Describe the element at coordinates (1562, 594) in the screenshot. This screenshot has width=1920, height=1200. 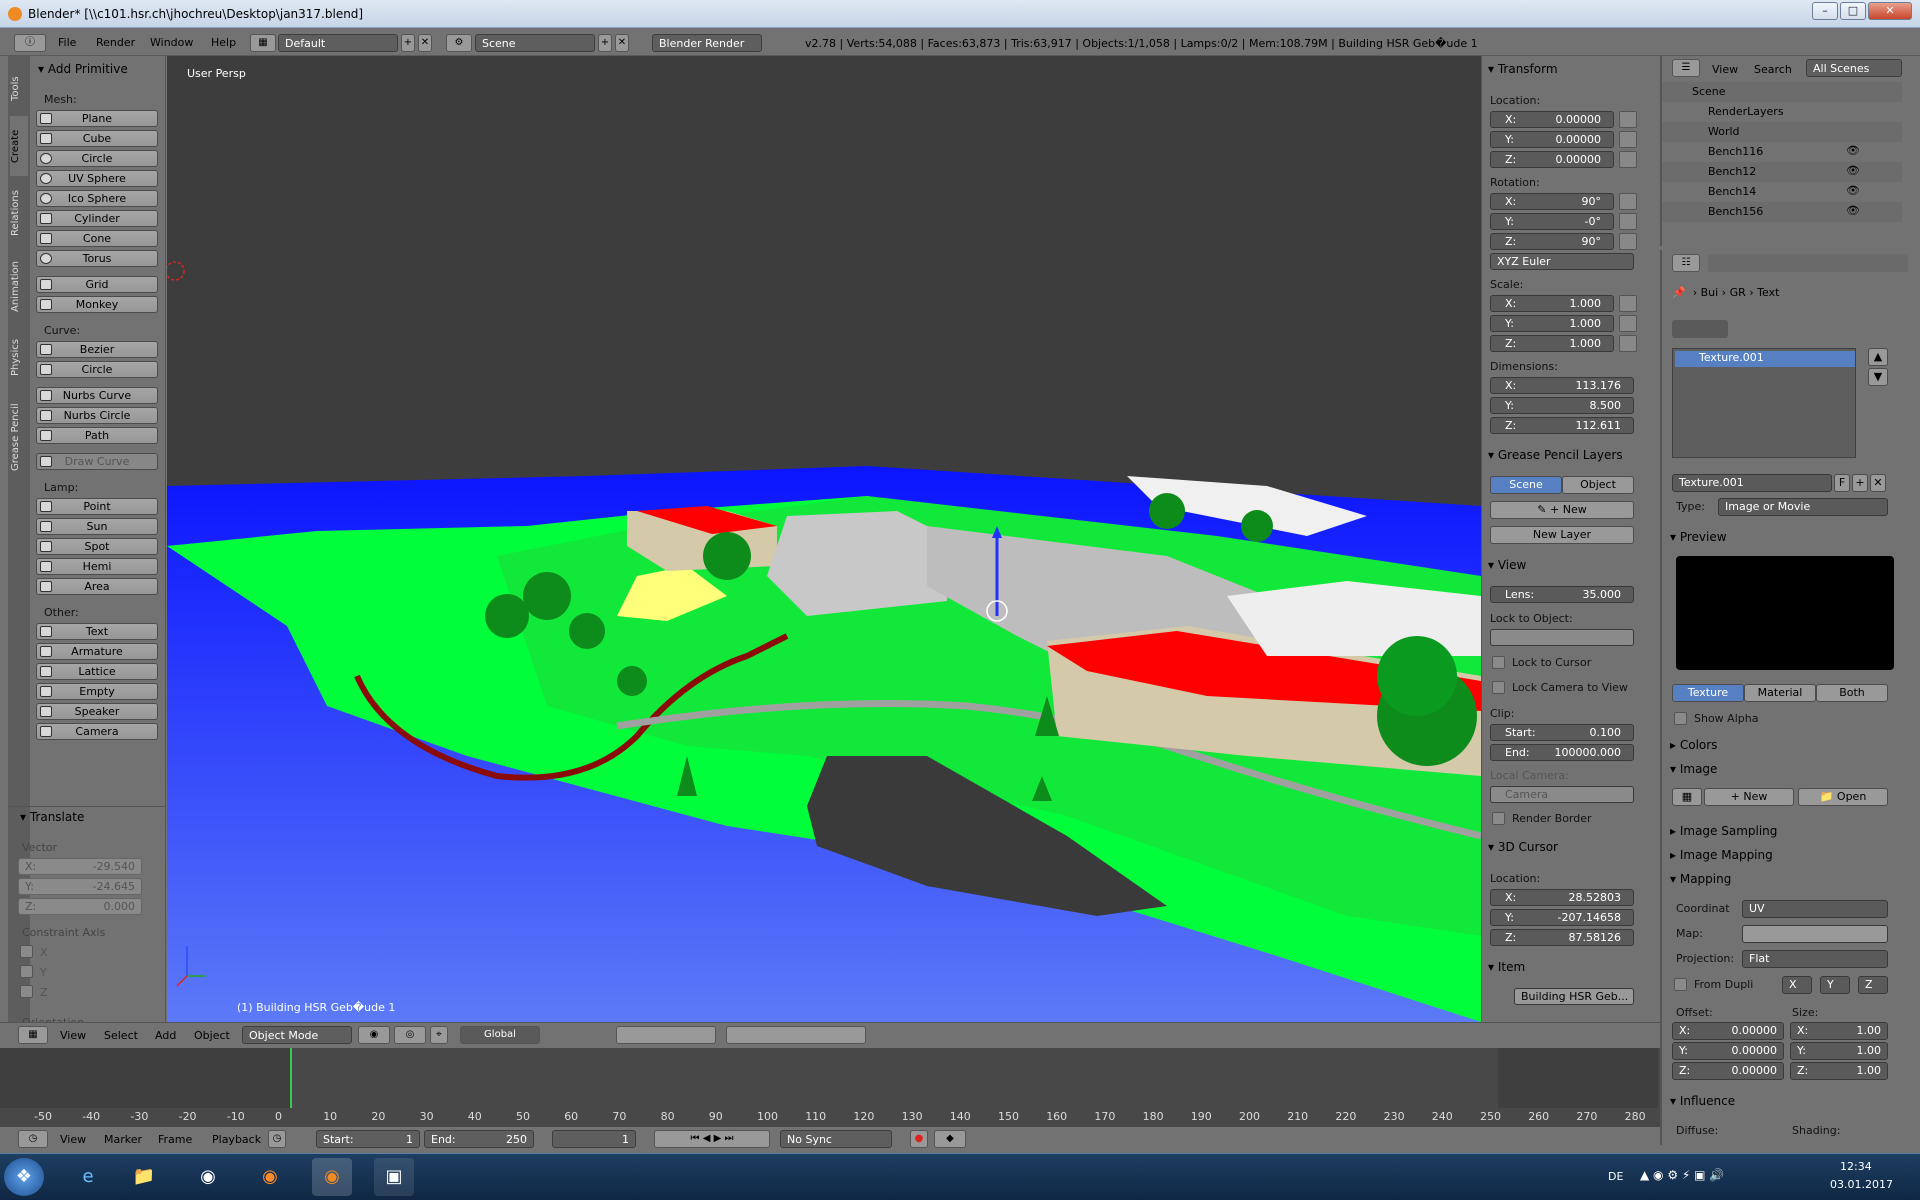
I see `lens-field: Lens: 35.000` at that location.